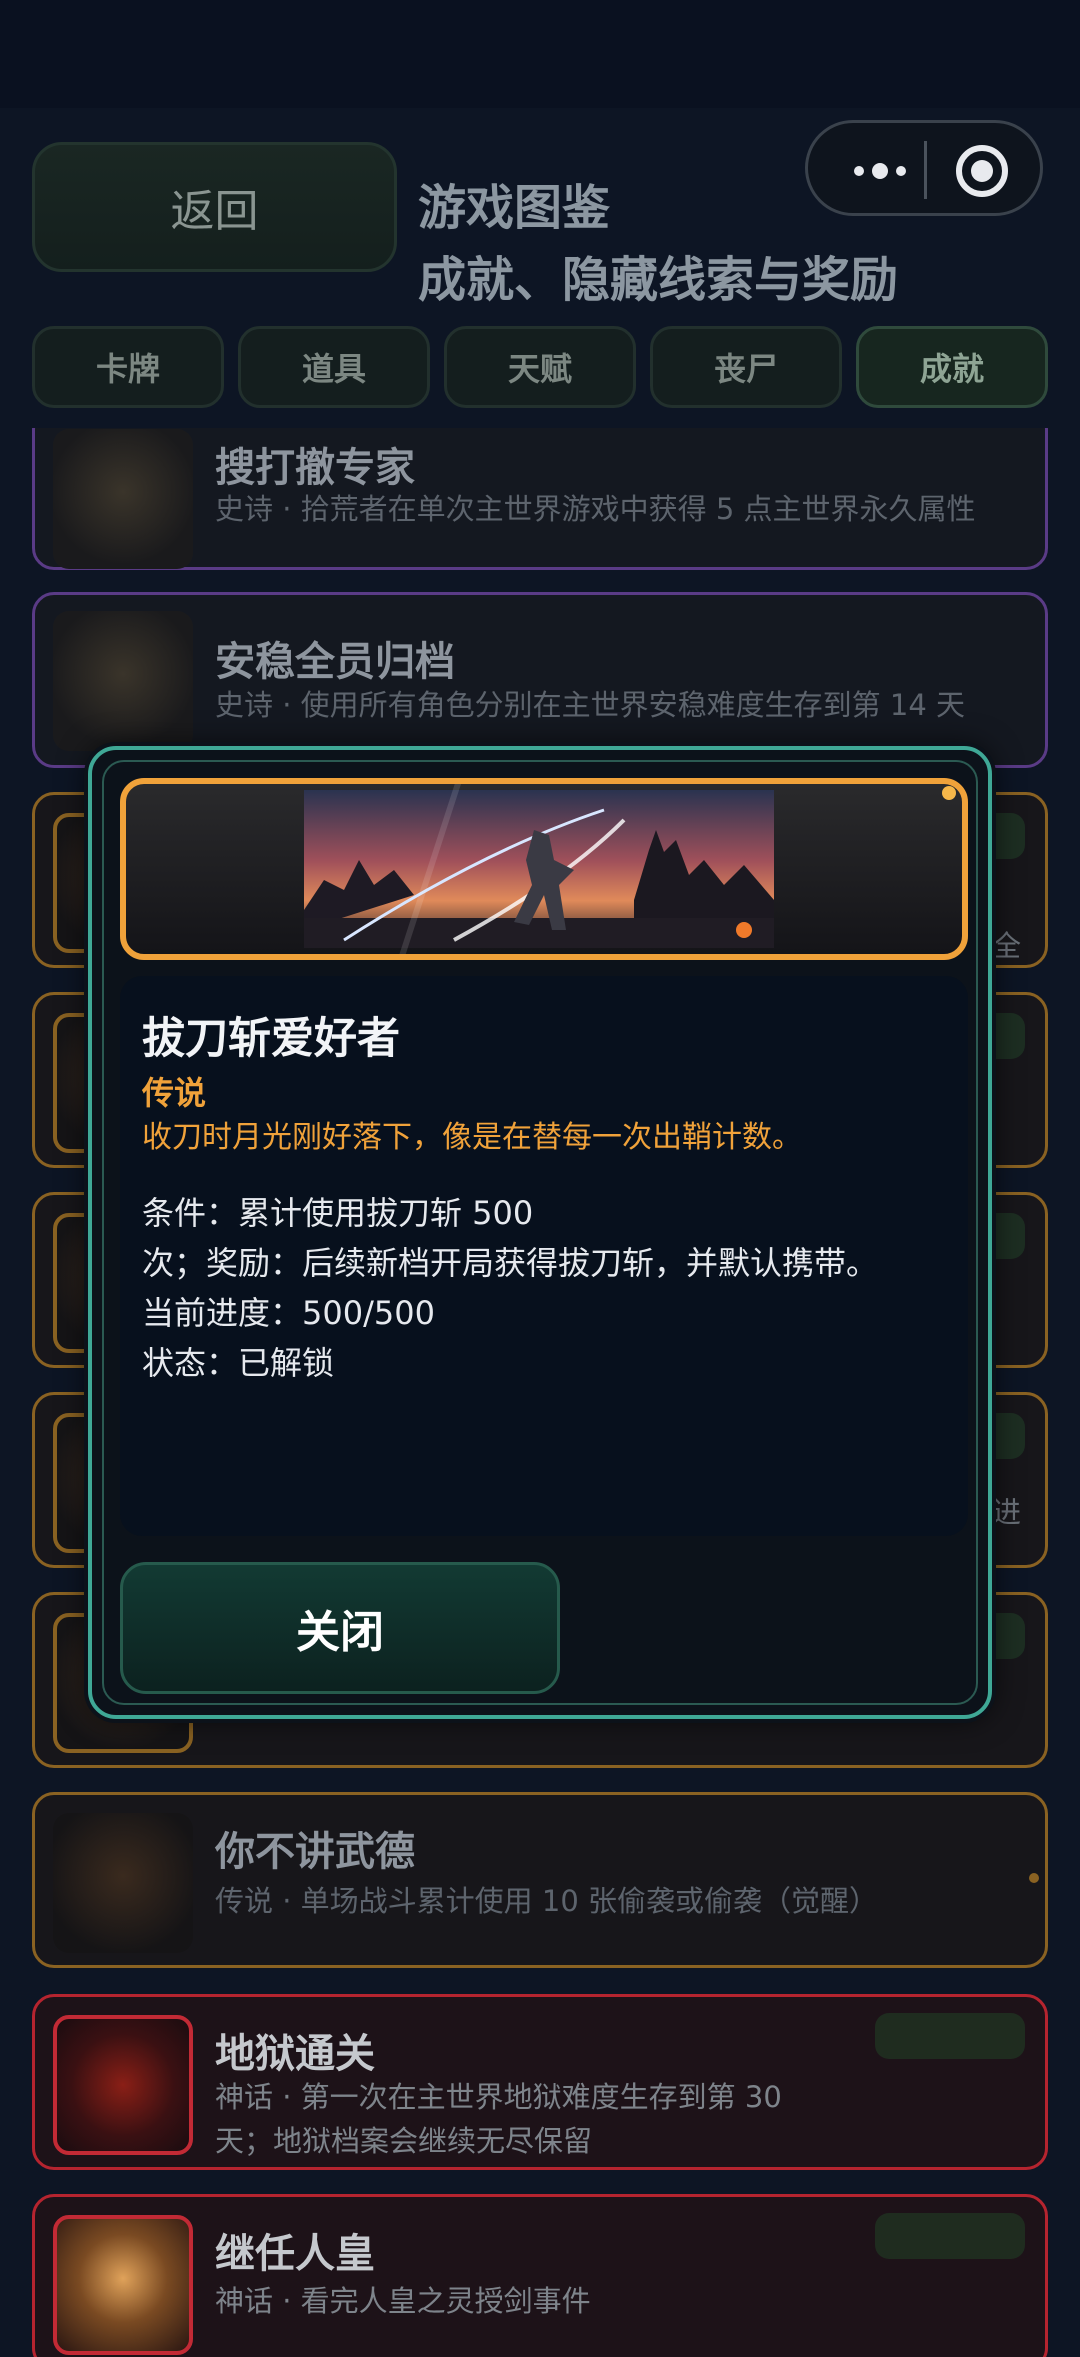  What do you see at coordinates (949, 793) in the screenshot?
I see `banner-corner-gem` at bounding box center [949, 793].